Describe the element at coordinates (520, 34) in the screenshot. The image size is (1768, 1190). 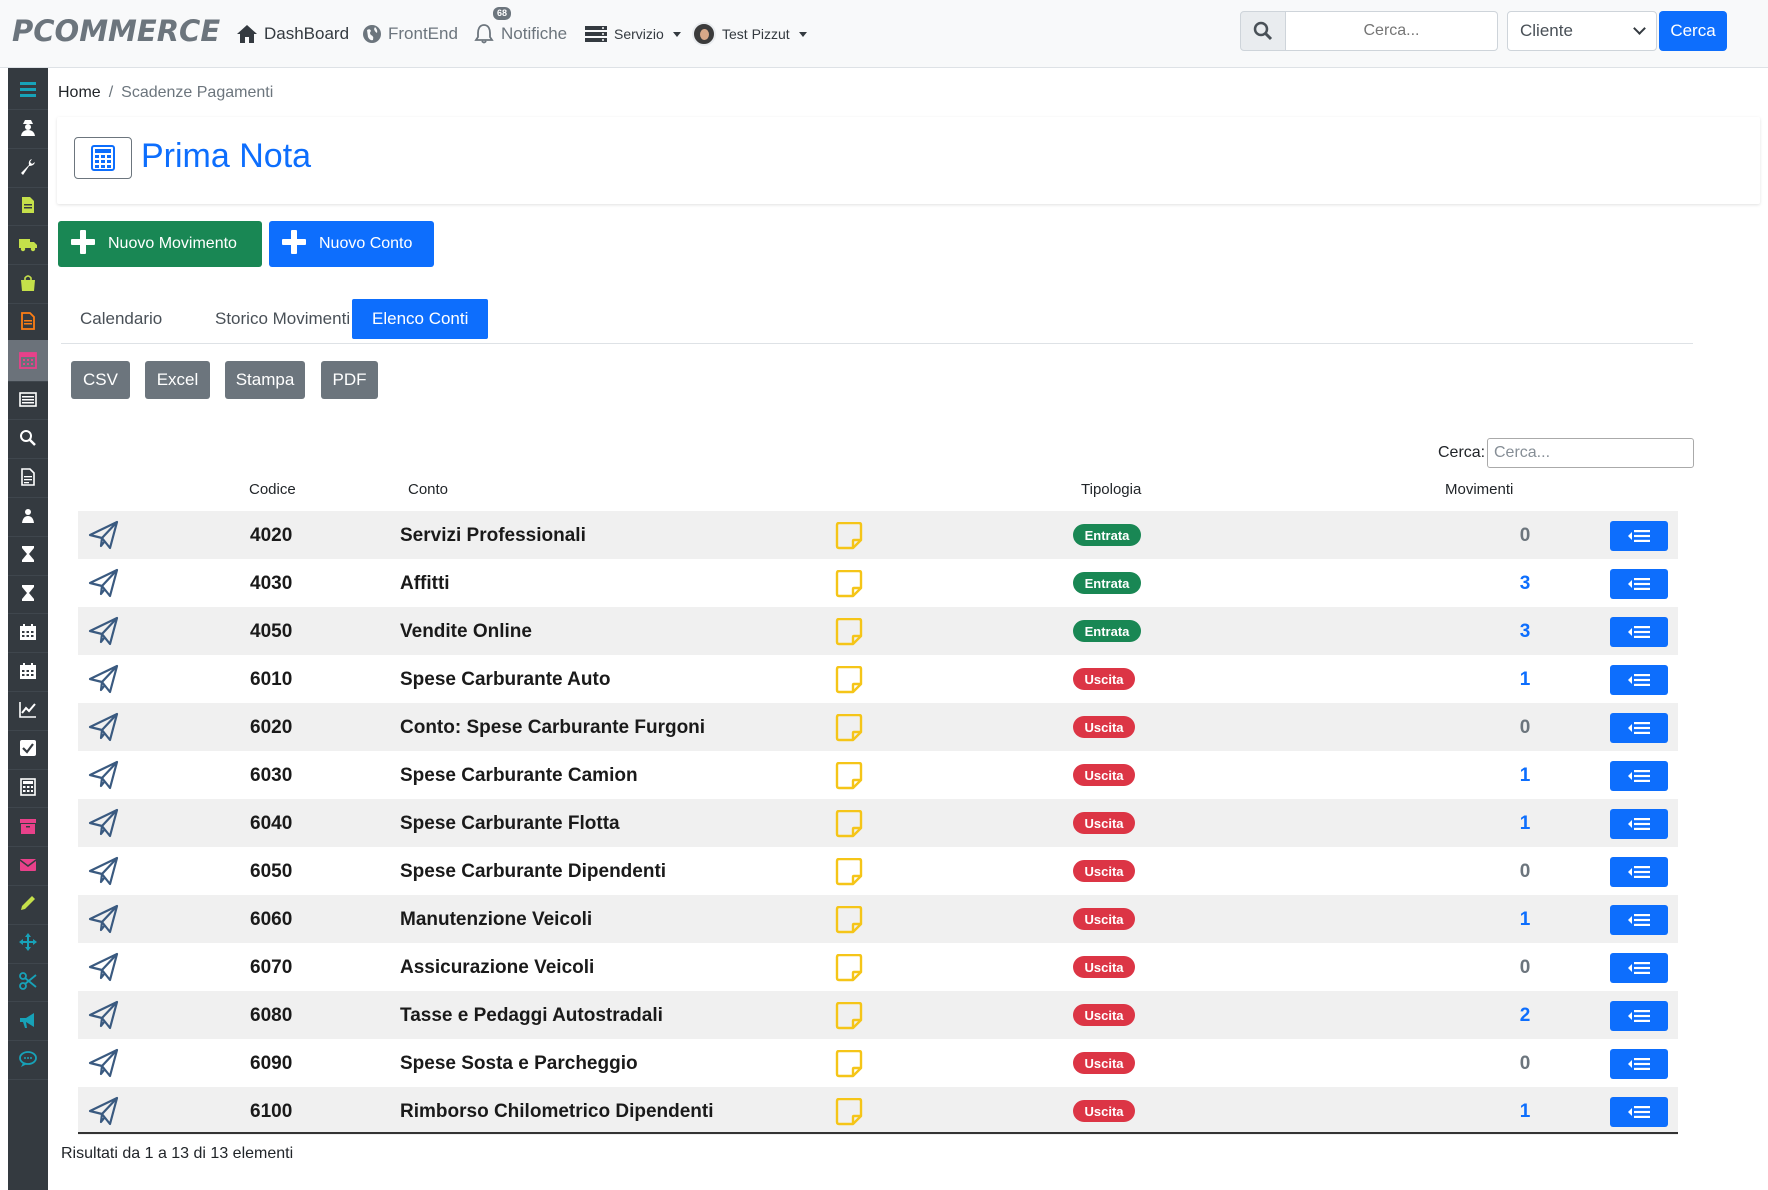
I see `nav-notifiche: Notifiche` at that location.